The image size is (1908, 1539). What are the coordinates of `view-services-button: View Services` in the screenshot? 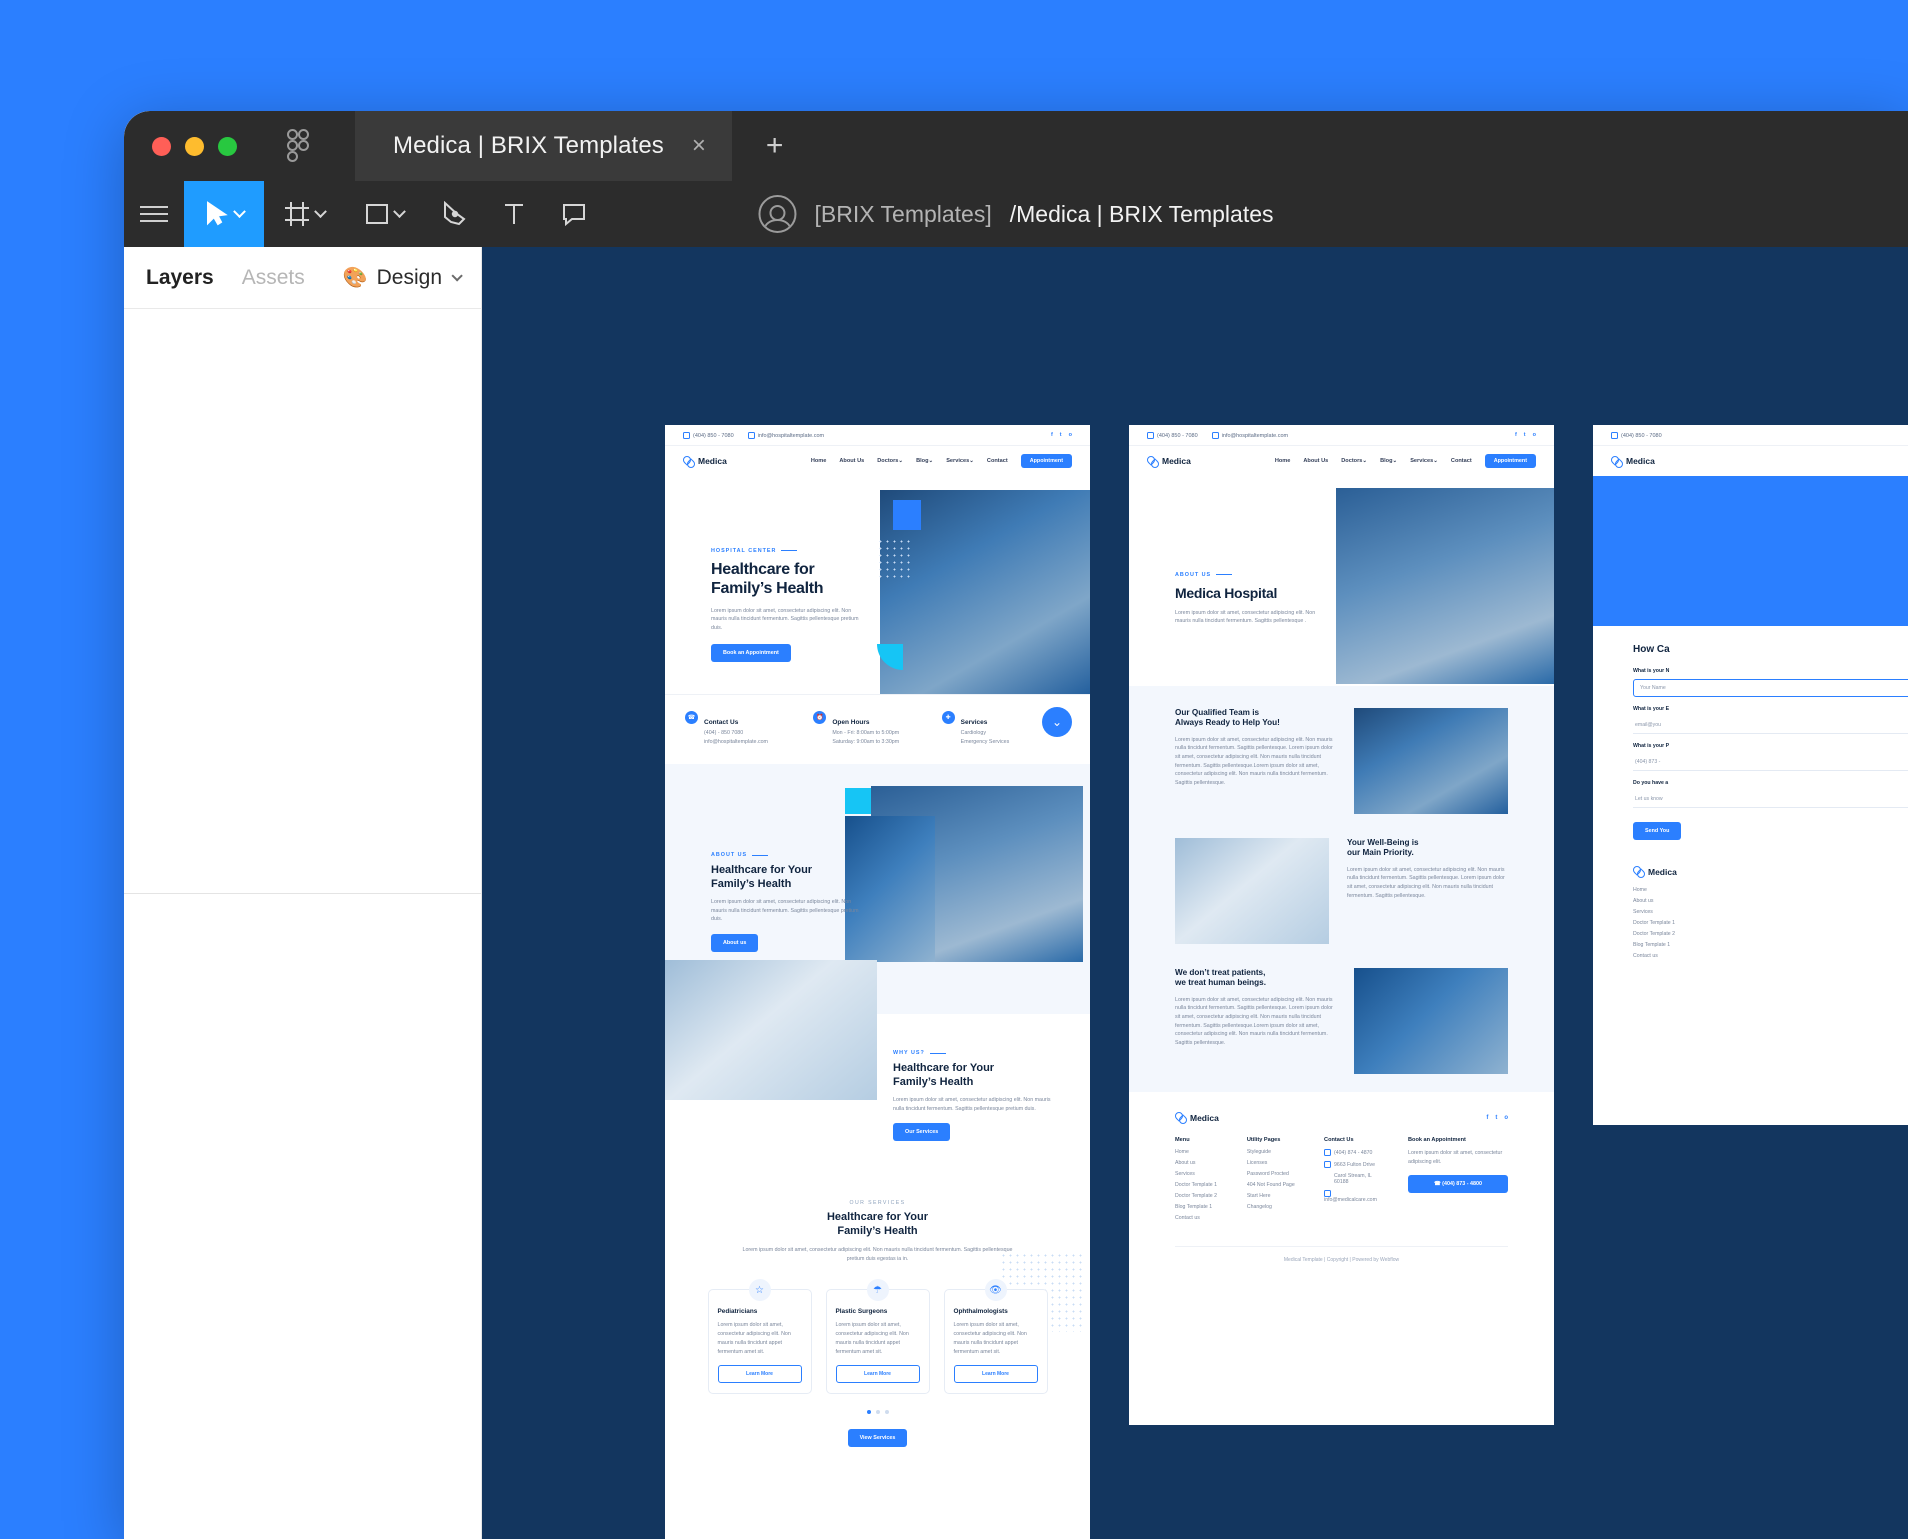 It's located at (877, 1438).